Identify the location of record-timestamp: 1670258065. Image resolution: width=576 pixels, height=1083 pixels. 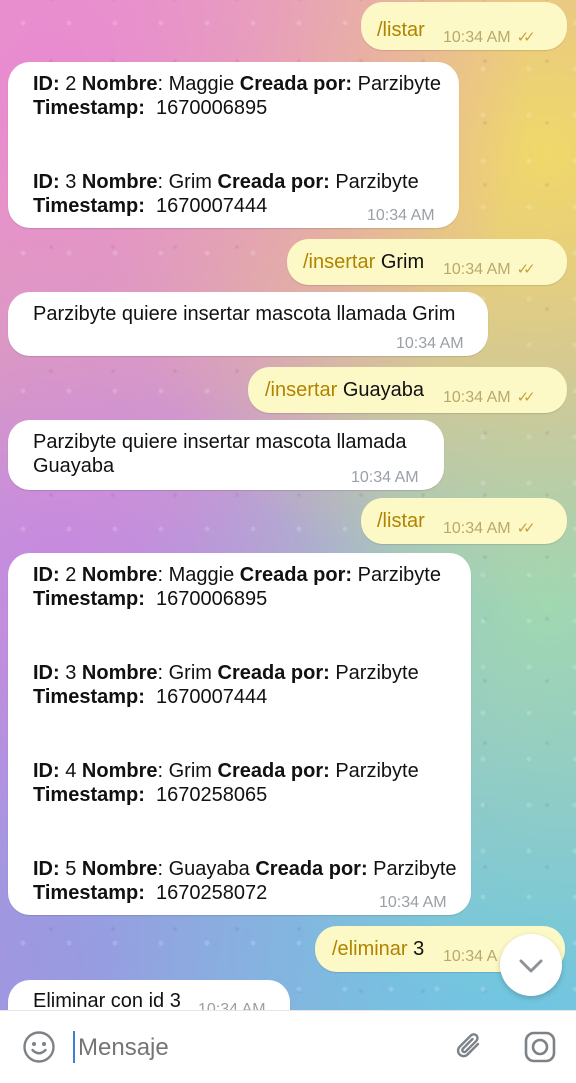
(212, 795).